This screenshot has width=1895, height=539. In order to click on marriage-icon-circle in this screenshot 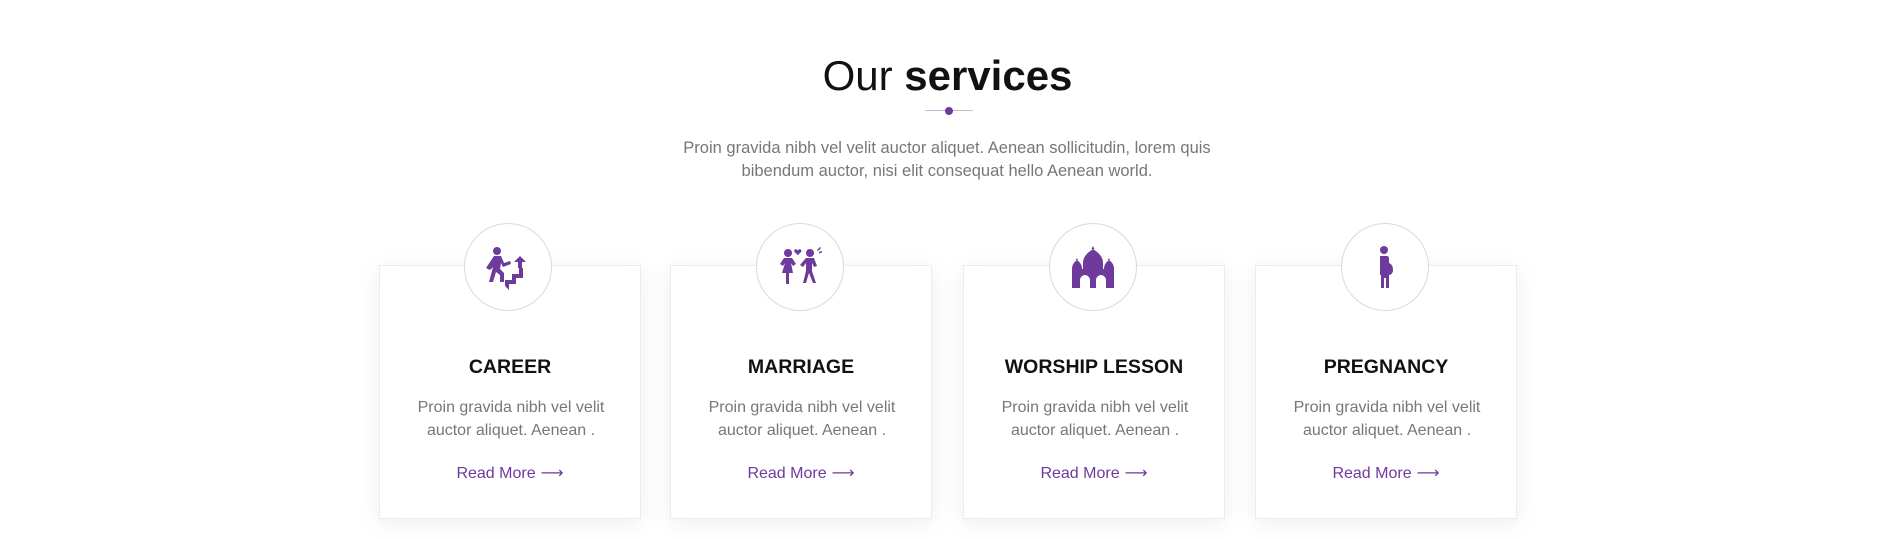, I will do `click(800, 267)`.